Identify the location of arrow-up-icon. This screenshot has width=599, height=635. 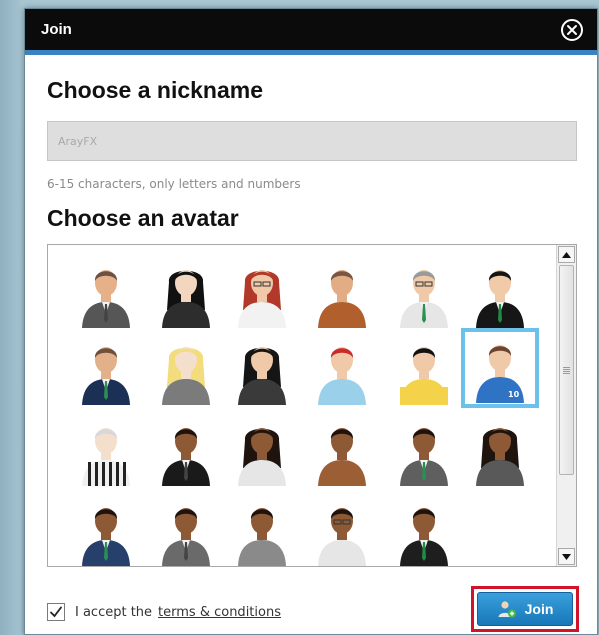
(566, 254).